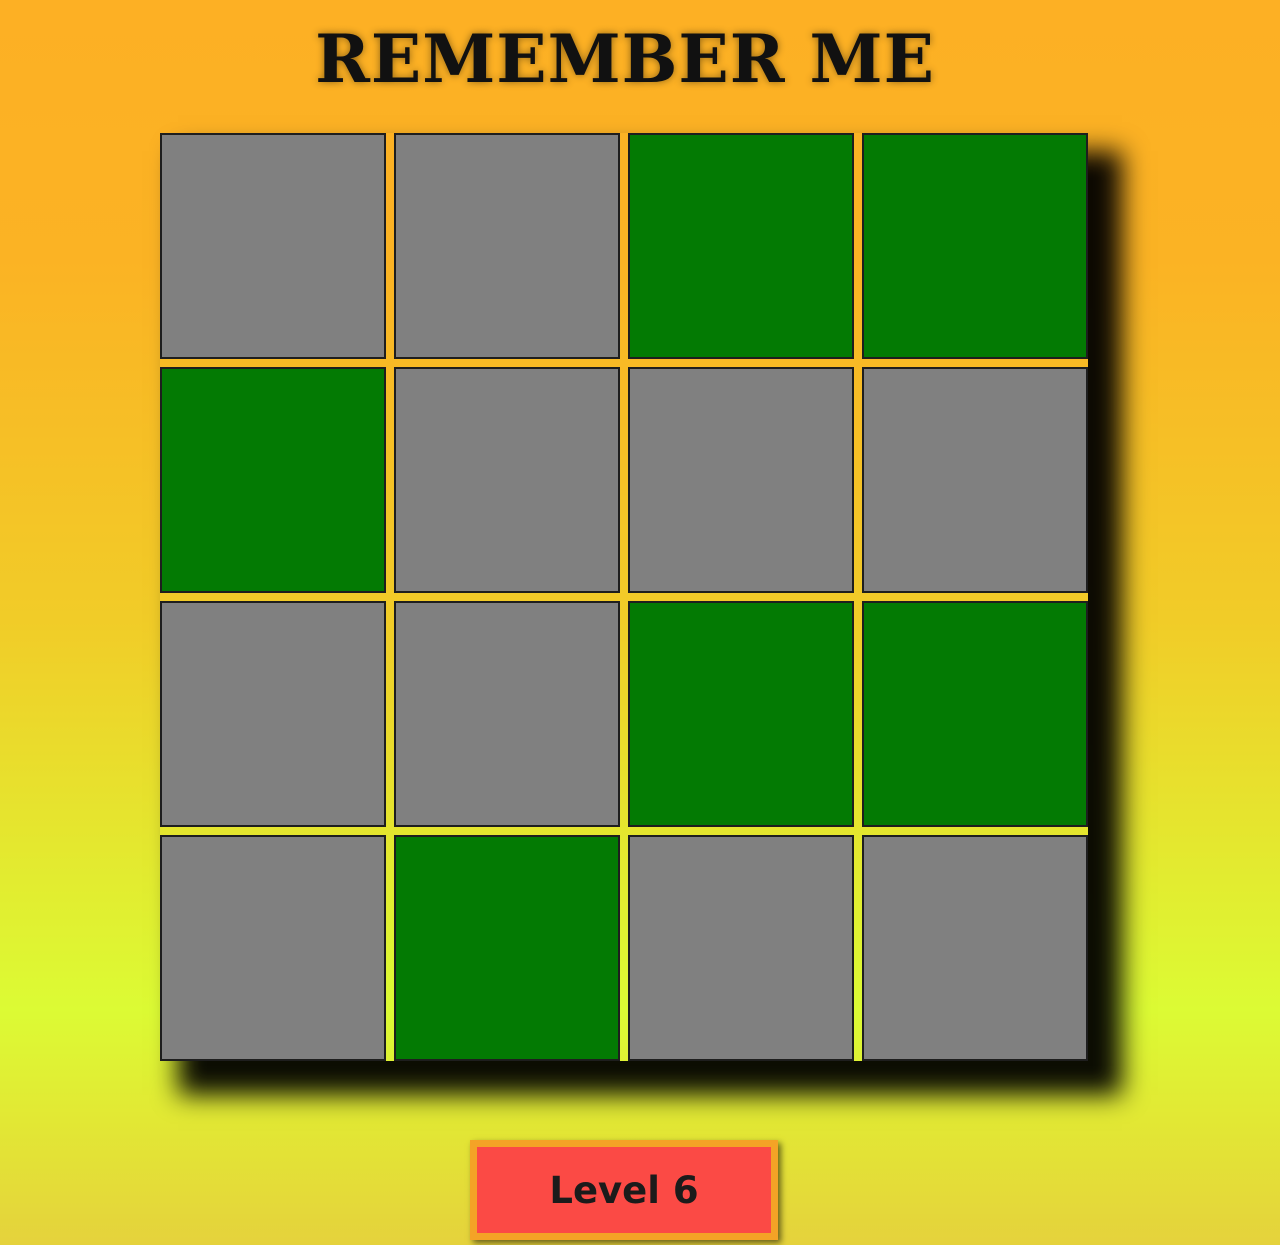  I want to click on game-title: REMEMBER ME, so click(625, 59).